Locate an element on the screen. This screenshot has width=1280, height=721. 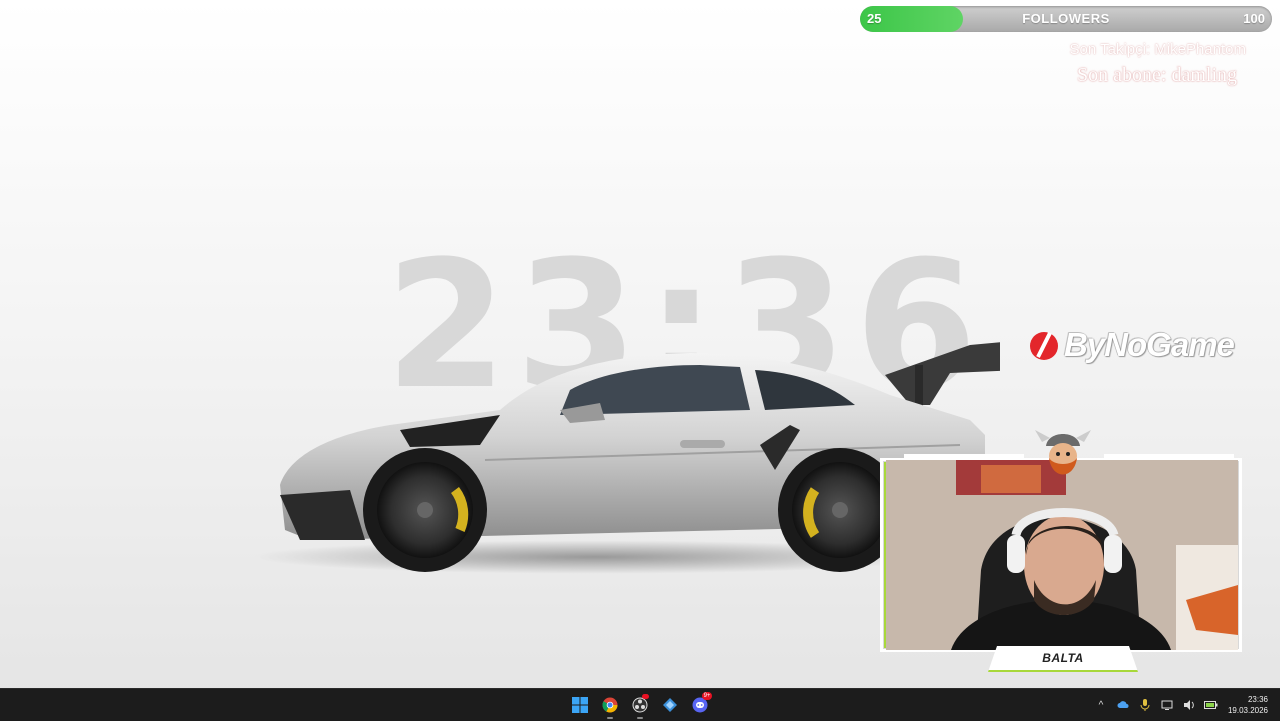
webcam-frame: BALTA is located at coordinates (1063, 551).